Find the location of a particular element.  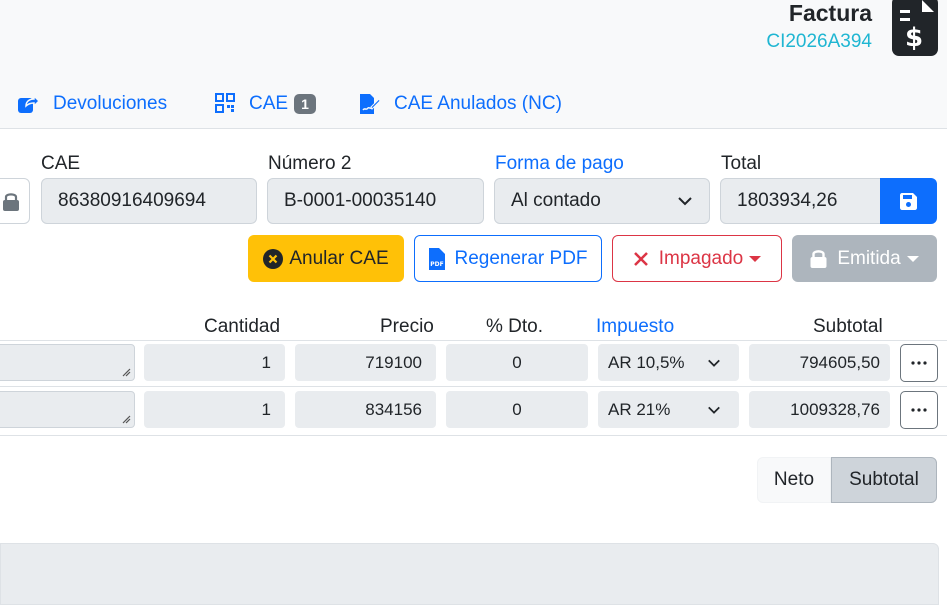

toggle-subtotal: Subtotal is located at coordinates (884, 480).